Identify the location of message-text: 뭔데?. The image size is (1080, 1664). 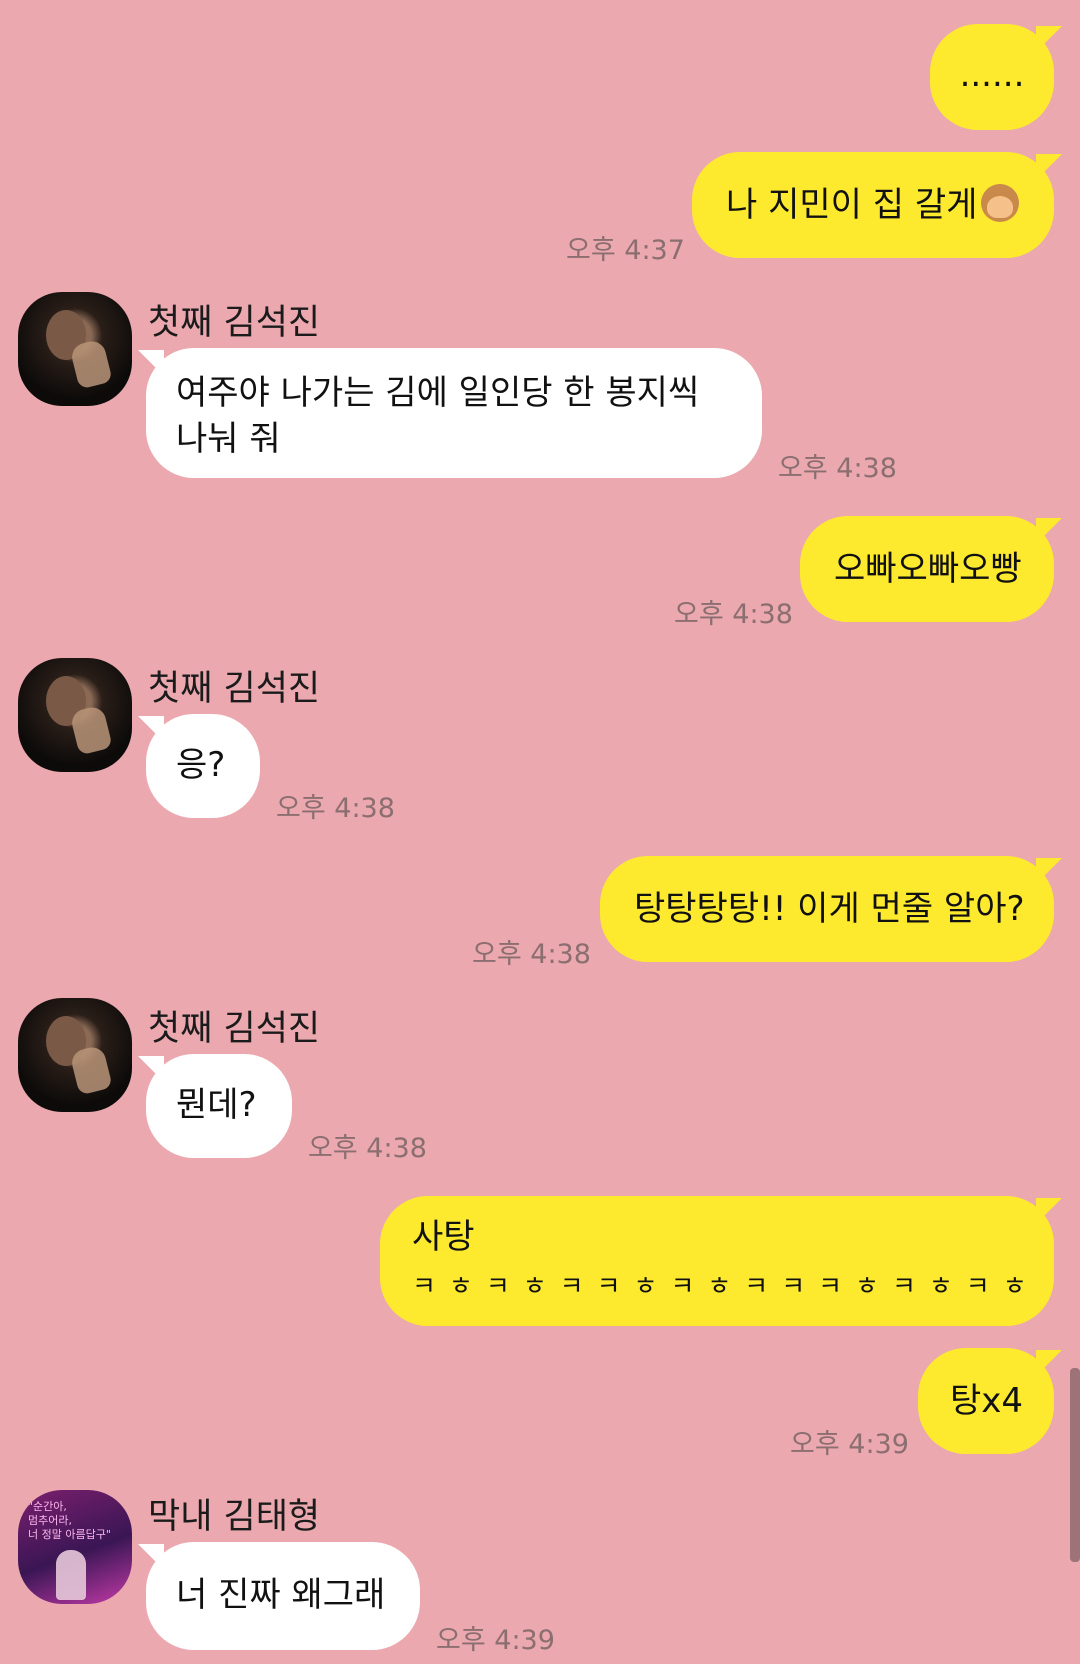
(216, 1105).